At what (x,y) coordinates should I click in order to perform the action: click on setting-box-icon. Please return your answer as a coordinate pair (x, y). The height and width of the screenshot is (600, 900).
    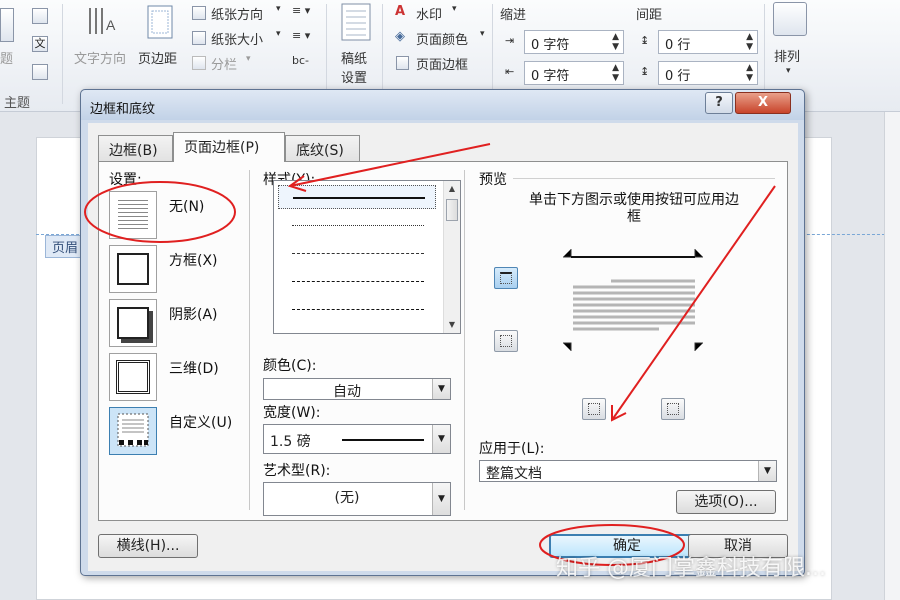
    Looking at the image, I should click on (133, 269).